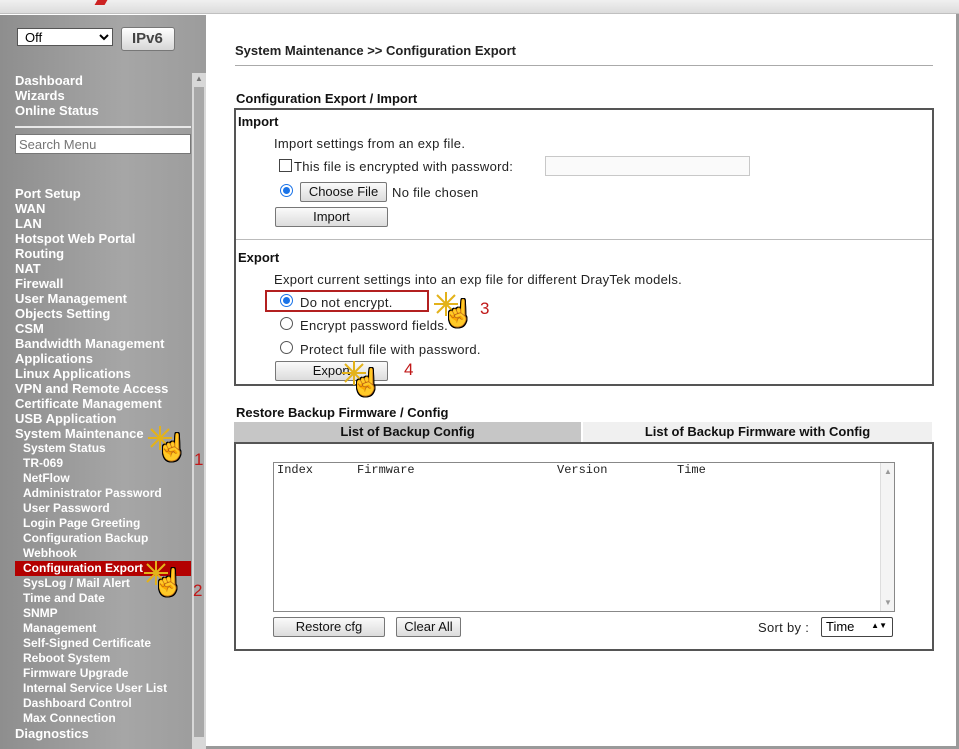  What do you see at coordinates (479, 7) in the screenshot?
I see `top-banner` at bounding box center [479, 7].